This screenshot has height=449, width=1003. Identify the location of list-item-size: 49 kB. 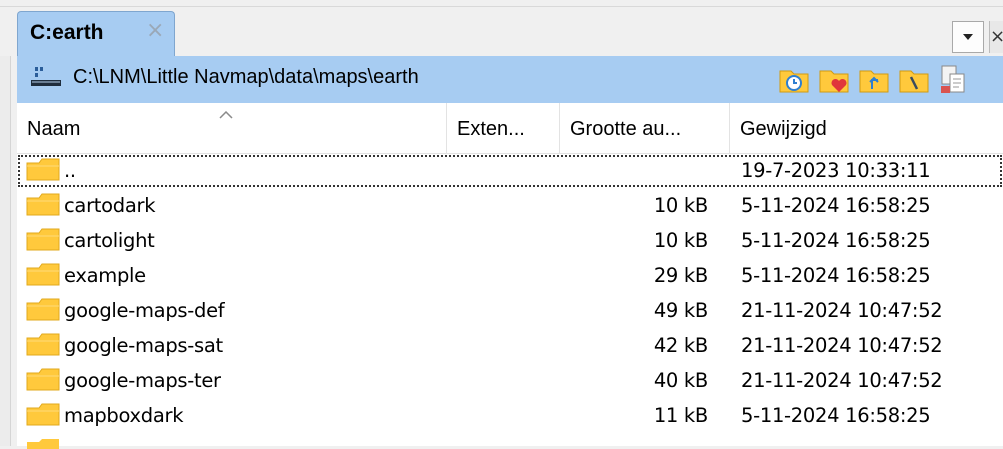
(680, 310).